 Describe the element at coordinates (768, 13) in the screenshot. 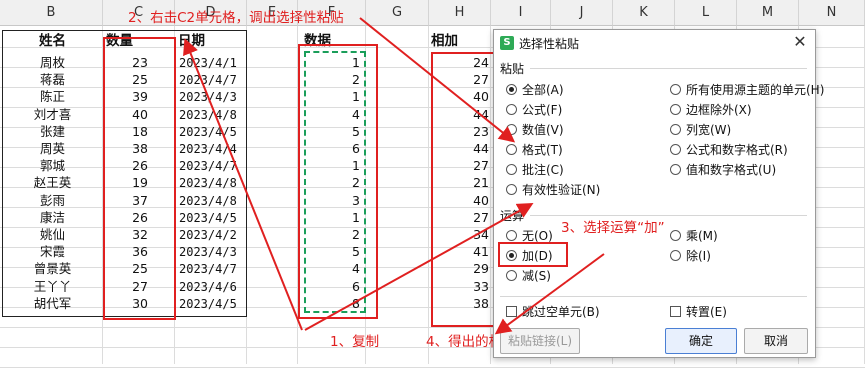

I see `column-header: M` at that location.